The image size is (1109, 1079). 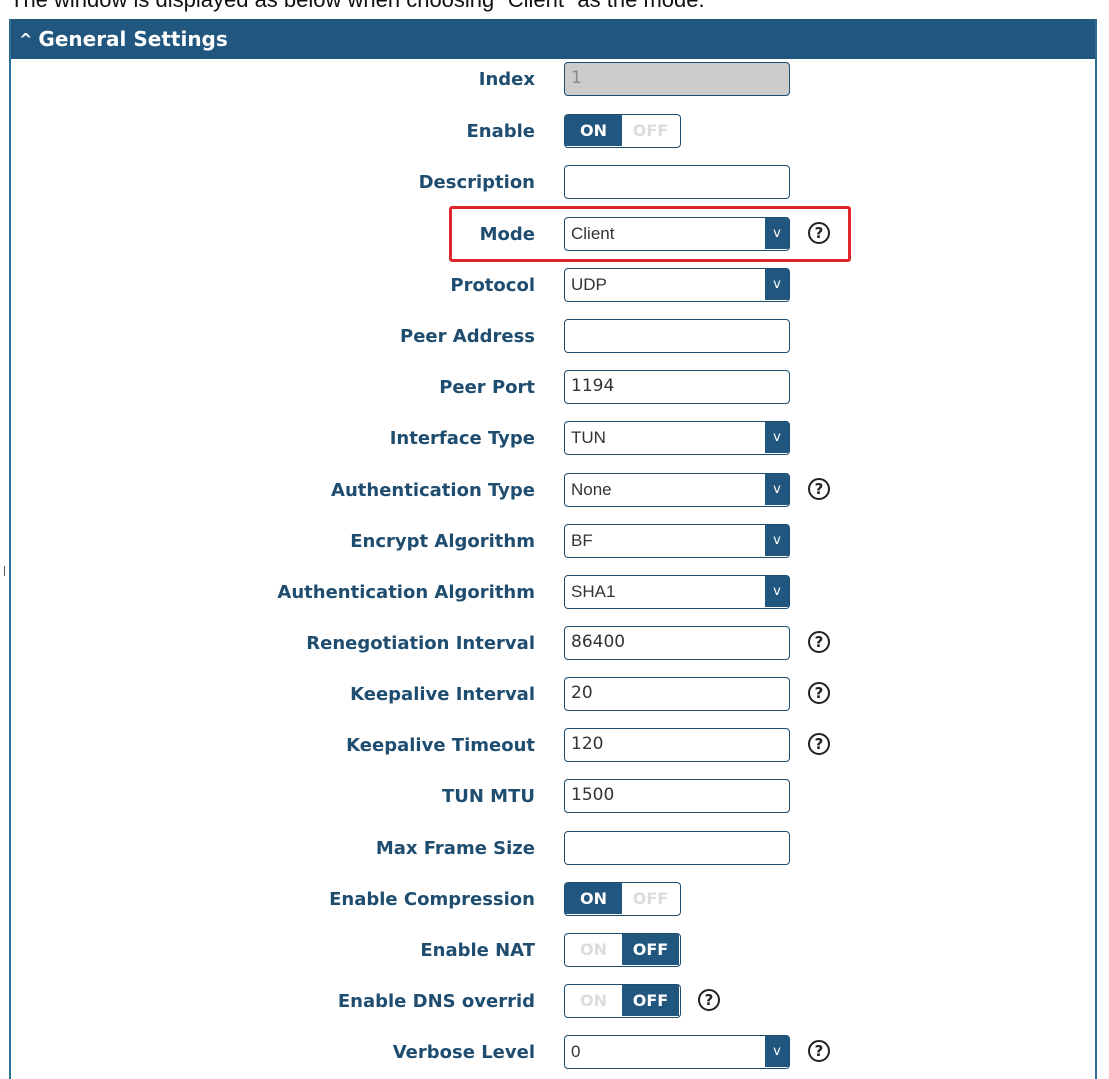 I want to click on interface-type-label: Interface Type, so click(x=462, y=438).